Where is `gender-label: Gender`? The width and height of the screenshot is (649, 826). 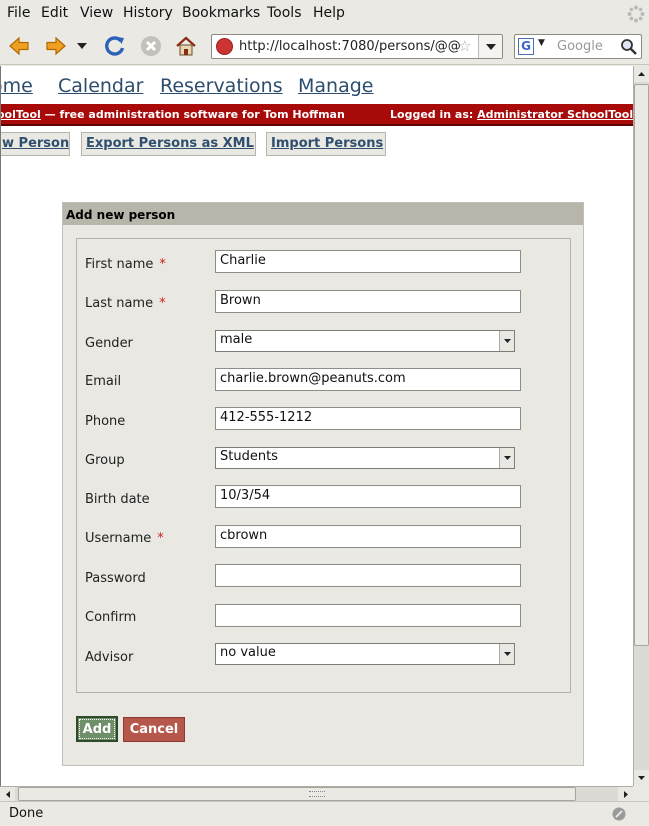
gender-label: Gender is located at coordinates (109, 343).